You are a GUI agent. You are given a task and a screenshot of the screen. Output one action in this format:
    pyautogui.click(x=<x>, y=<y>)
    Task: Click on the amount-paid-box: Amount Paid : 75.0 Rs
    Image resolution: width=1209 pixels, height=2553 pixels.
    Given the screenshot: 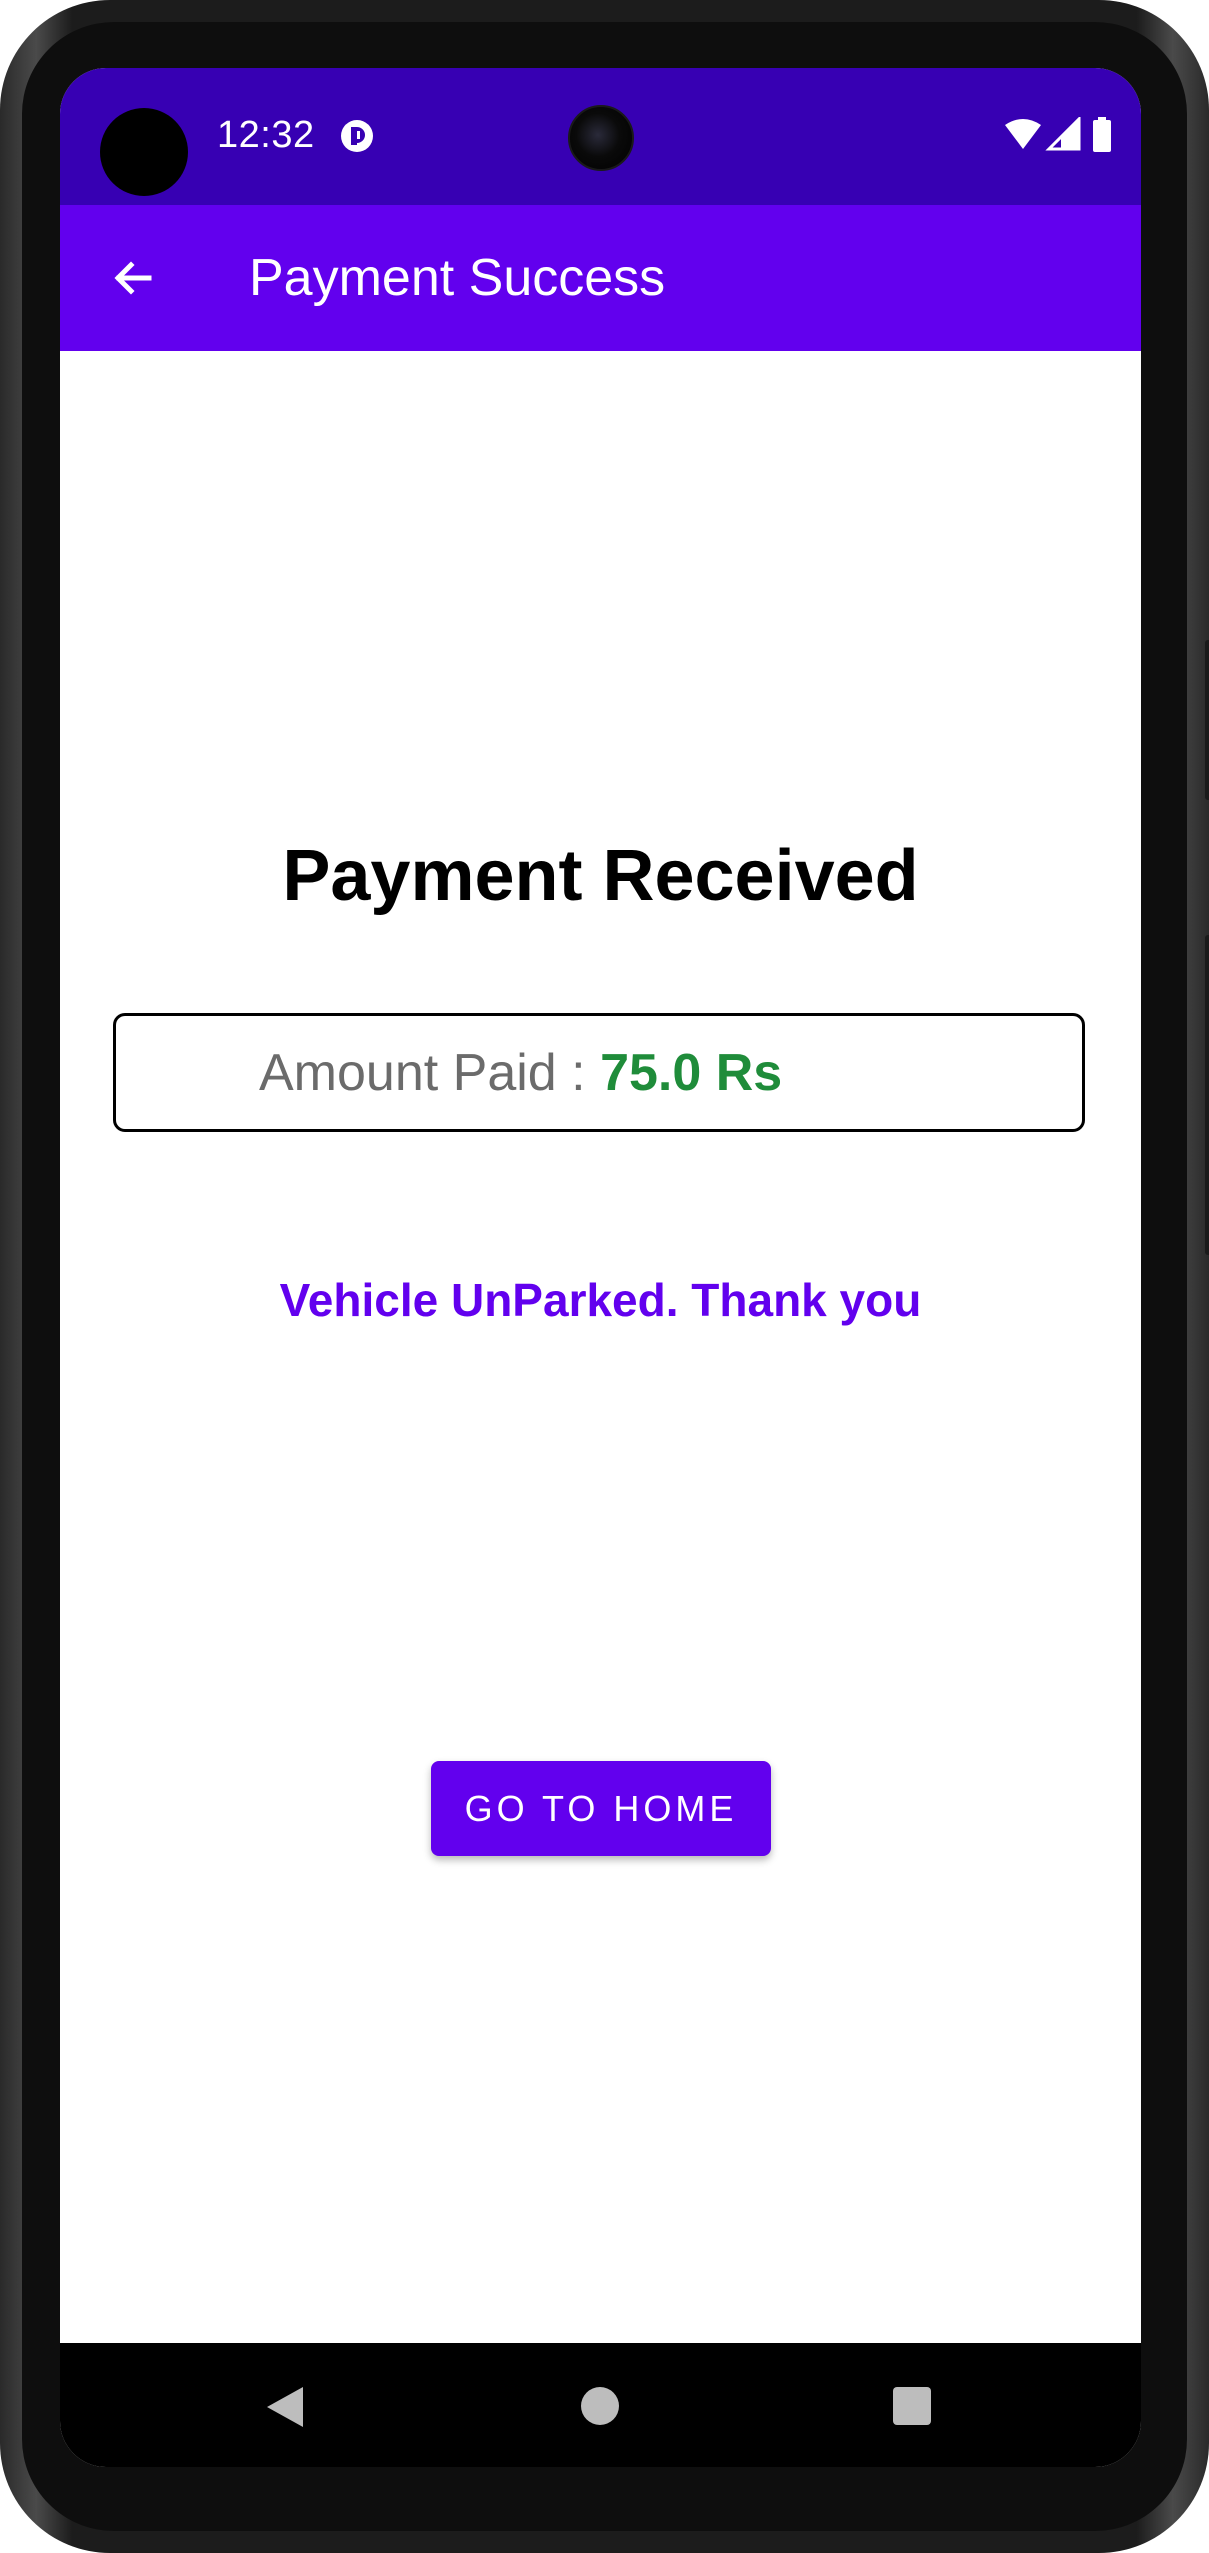 What is the action you would take?
    pyautogui.click(x=599, y=1072)
    